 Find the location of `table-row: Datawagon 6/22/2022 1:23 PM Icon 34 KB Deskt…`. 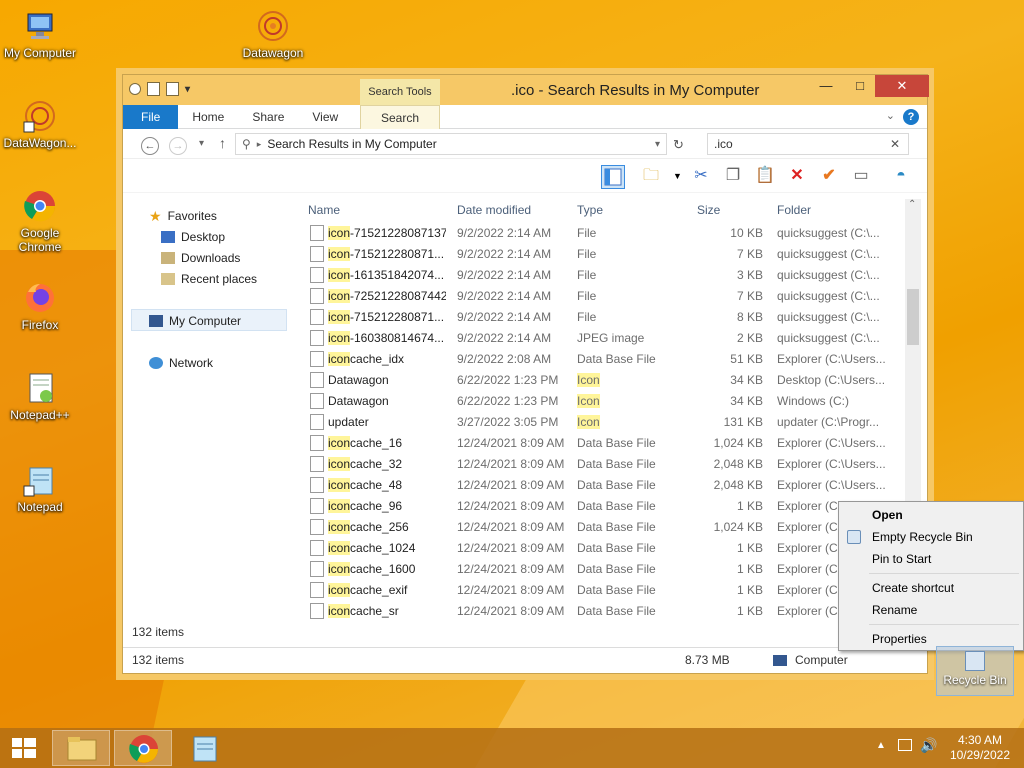

table-row: Datawagon 6/22/2022 1:23 PM Icon 34 KB Deskt… is located at coordinates (601, 380).